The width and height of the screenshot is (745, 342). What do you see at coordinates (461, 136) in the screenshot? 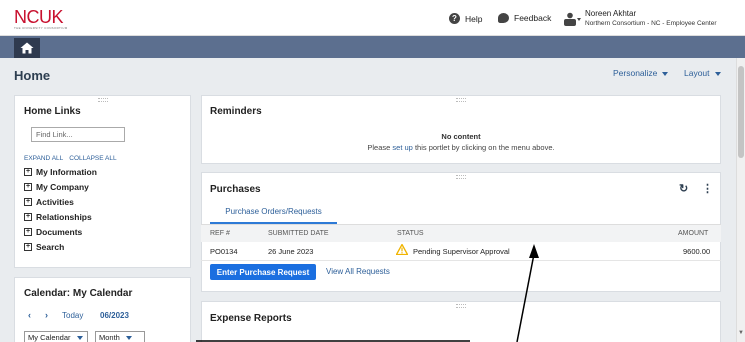
I see `no-content-text: No content` at bounding box center [461, 136].